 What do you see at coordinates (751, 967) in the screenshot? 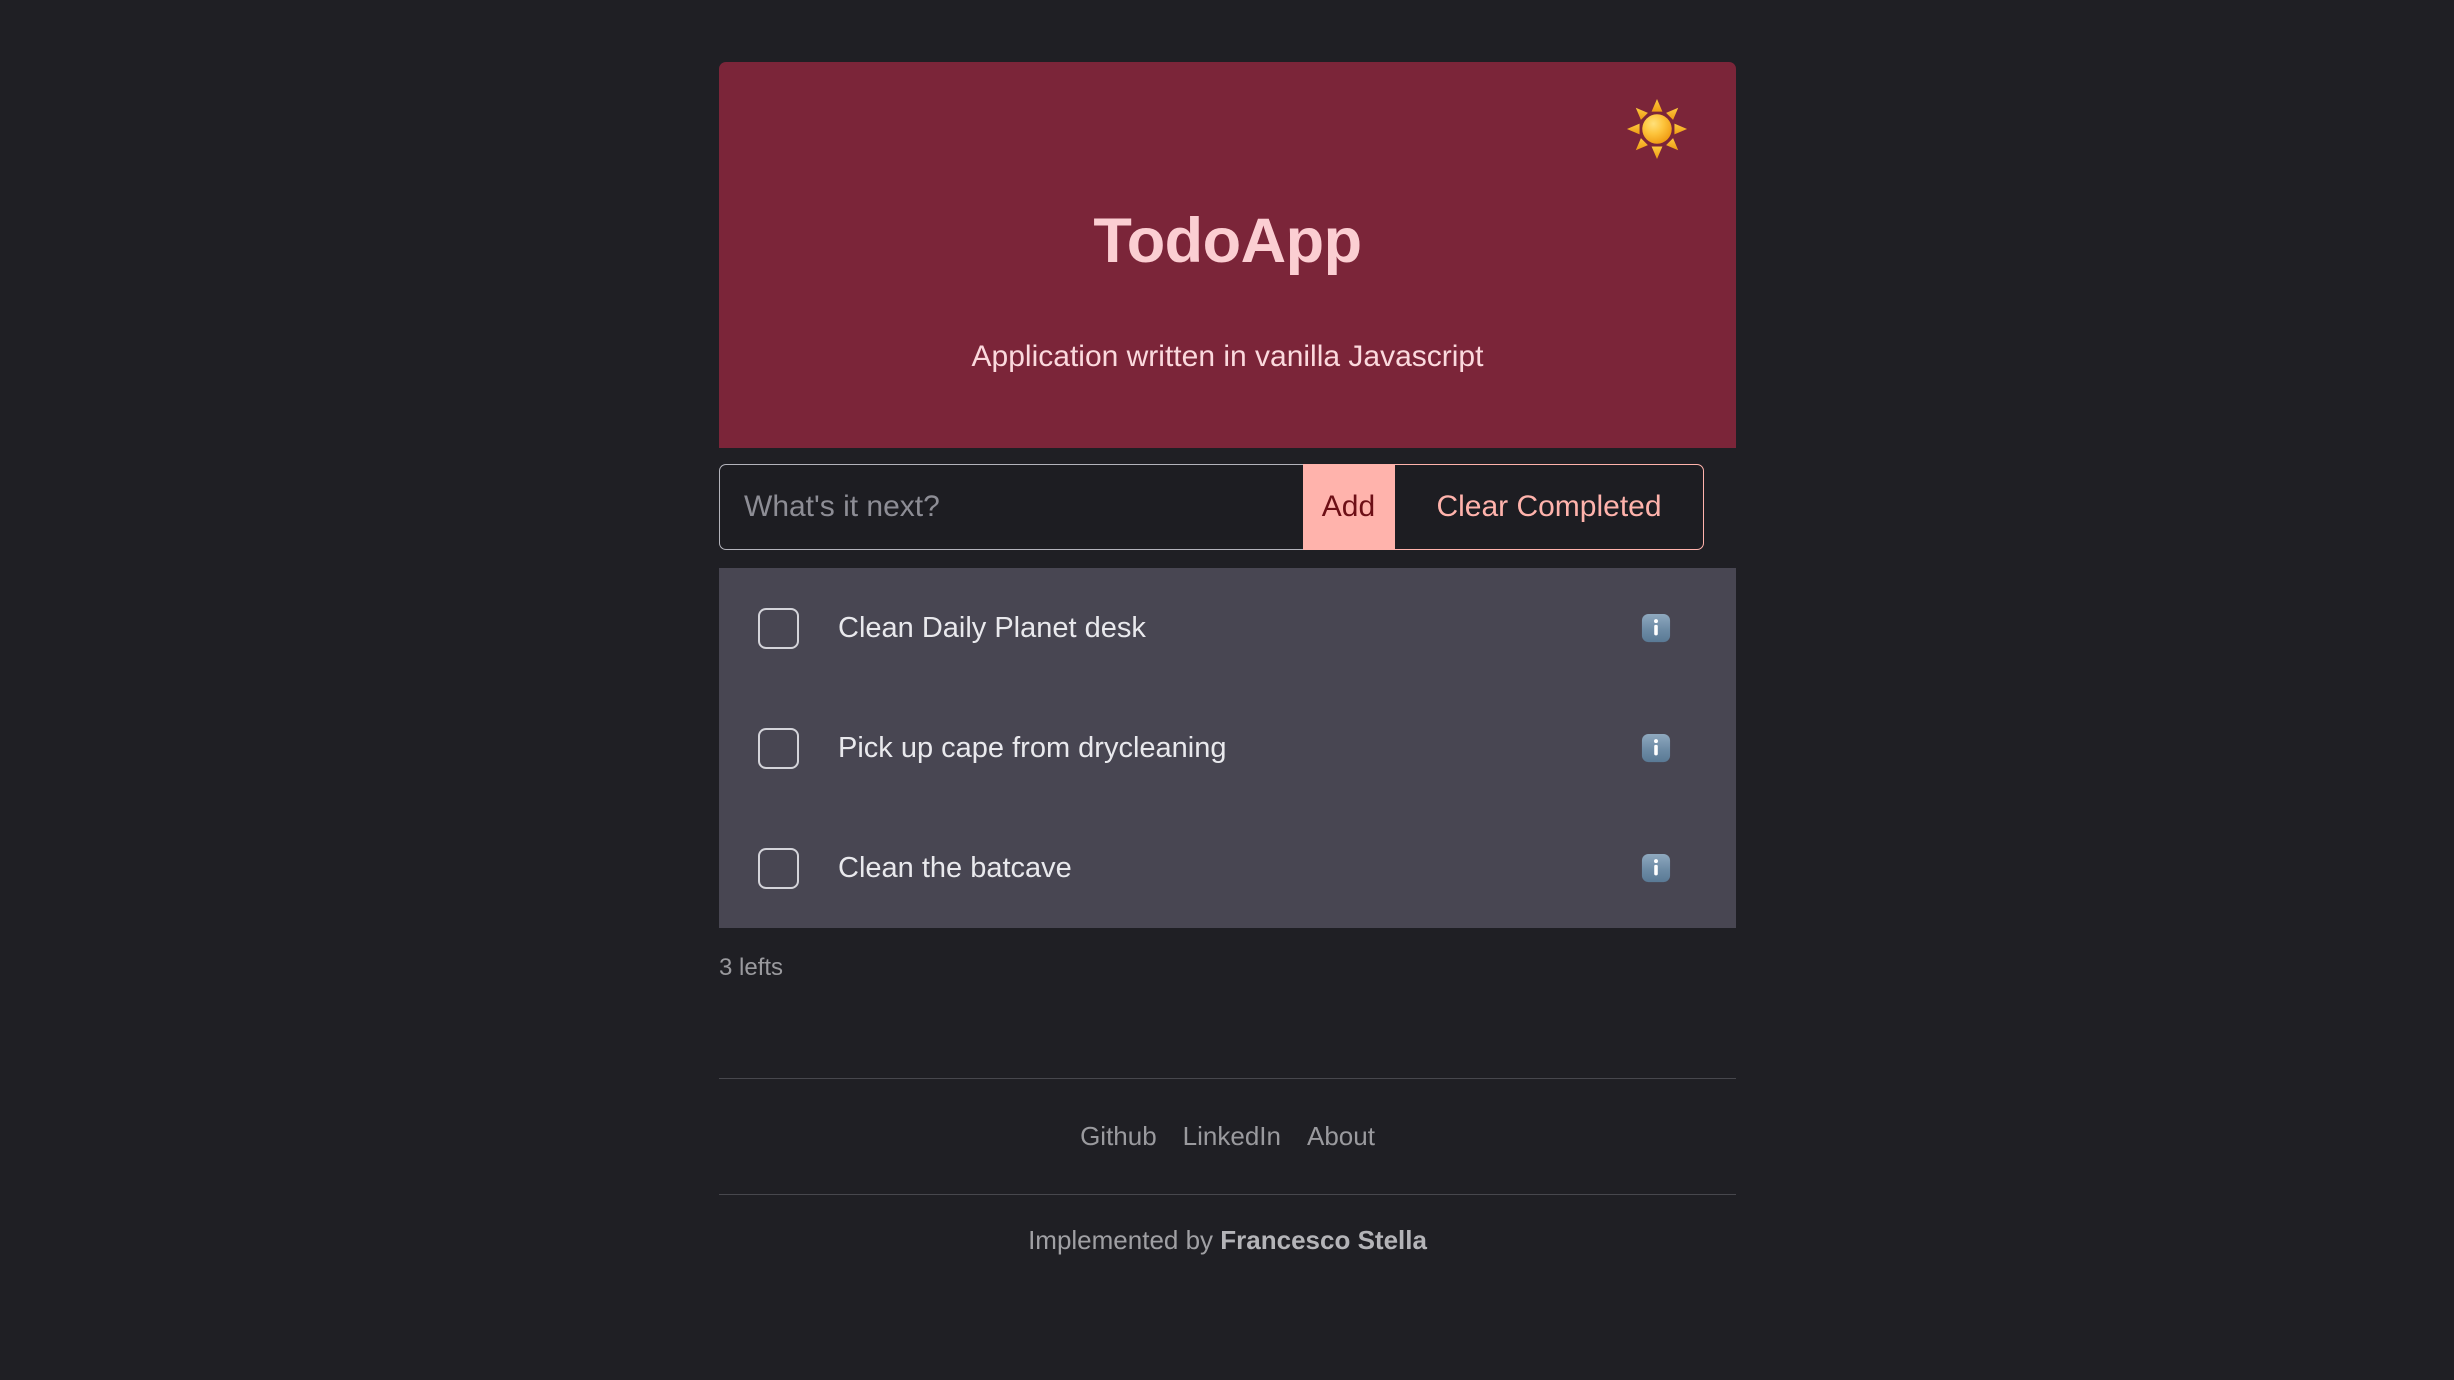
I see `items-left-counter: 3 lefts` at bounding box center [751, 967].